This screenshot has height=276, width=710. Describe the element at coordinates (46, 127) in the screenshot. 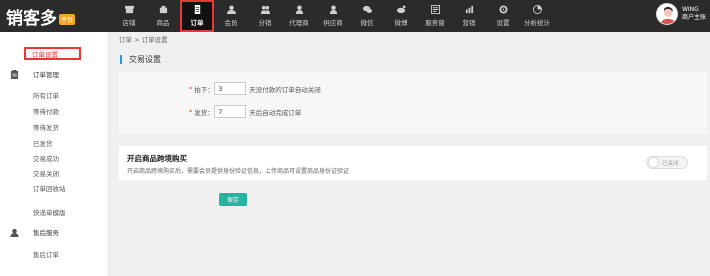

I see `sidebar-item-awaiting-shipment: 等待发货` at that location.